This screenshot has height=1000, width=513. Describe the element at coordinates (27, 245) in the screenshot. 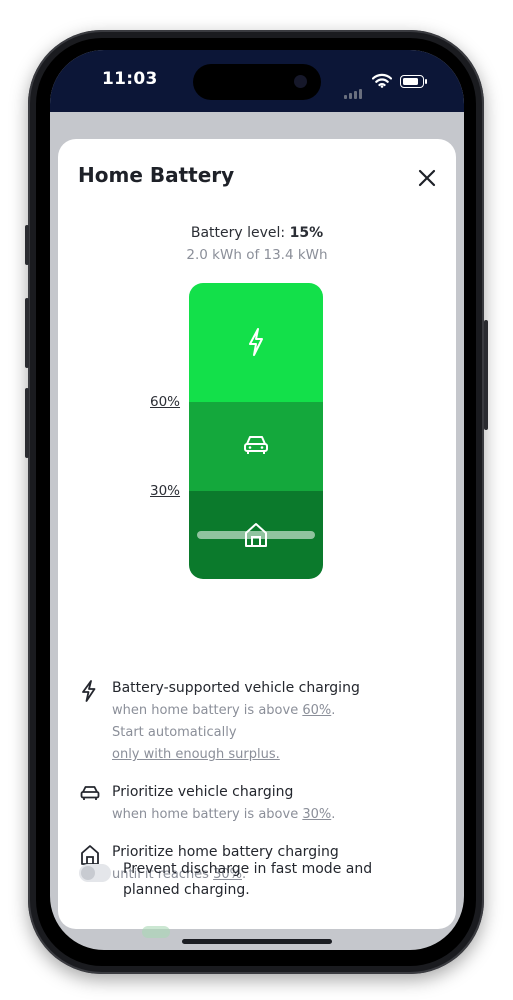

I see `action-button` at that location.